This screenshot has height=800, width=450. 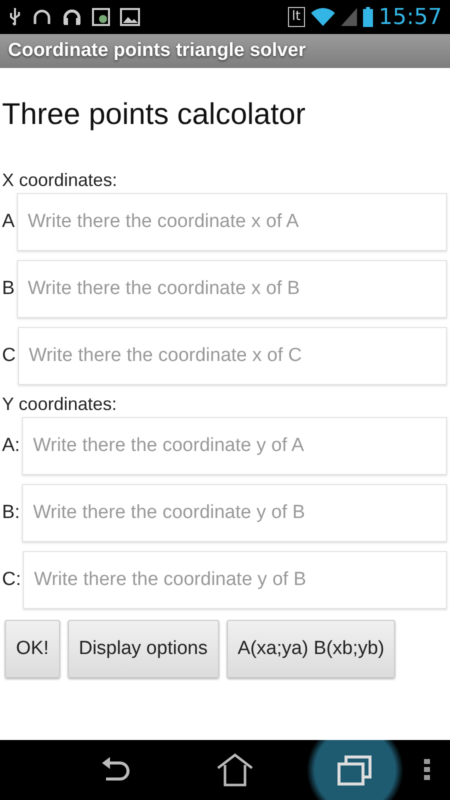 What do you see at coordinates (143, 649) in the screenshot?
I see `action-button: Display options` at bounding box center [143, 649].